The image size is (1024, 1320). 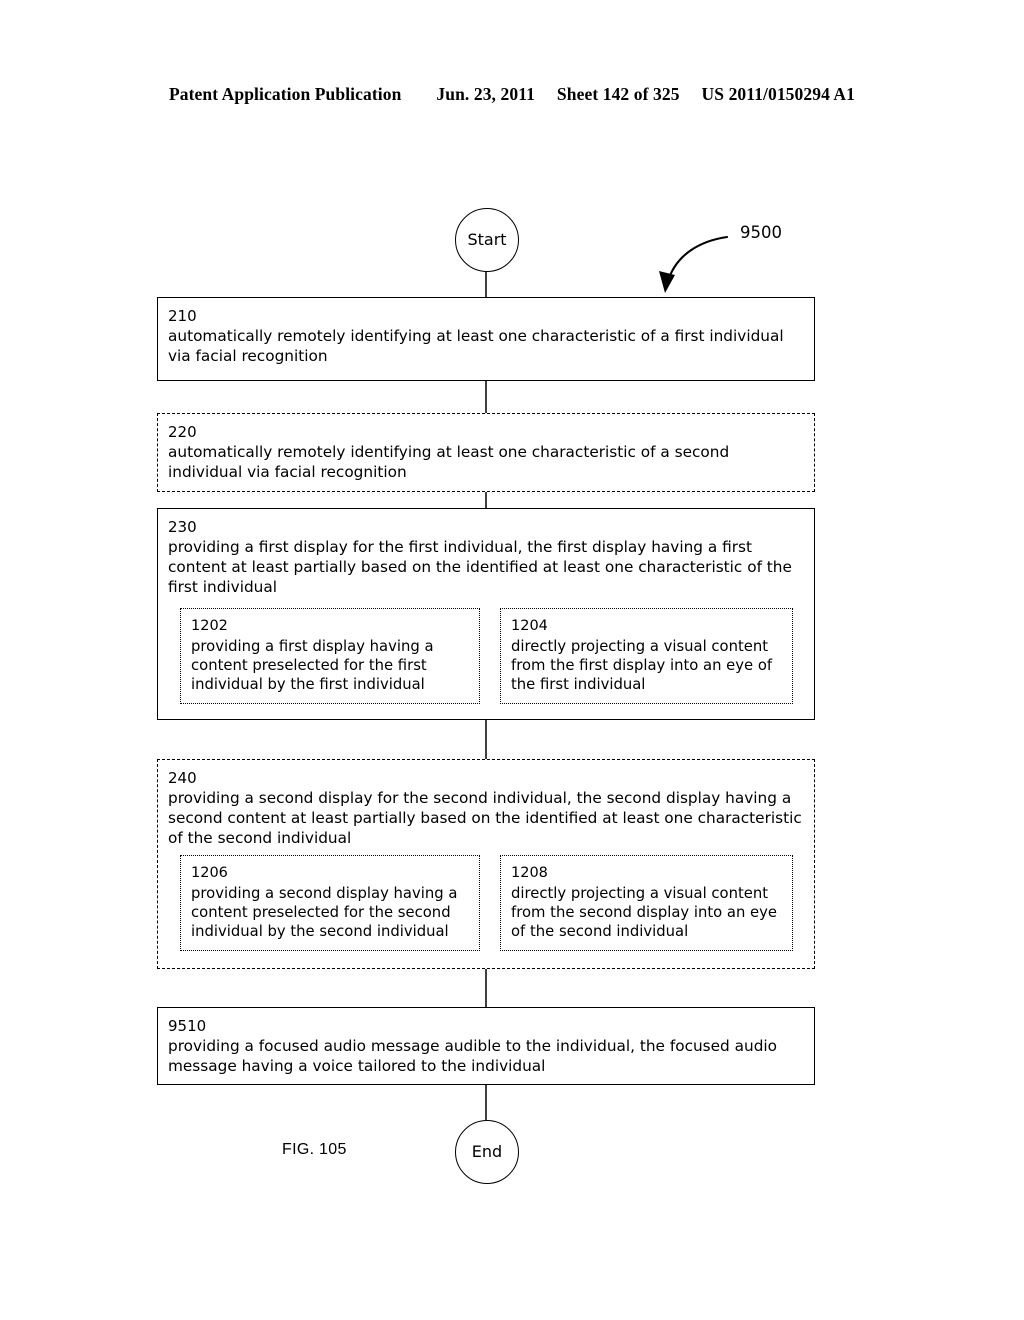 I want to click on end-node-label: End, so click(x=487, y=1151).